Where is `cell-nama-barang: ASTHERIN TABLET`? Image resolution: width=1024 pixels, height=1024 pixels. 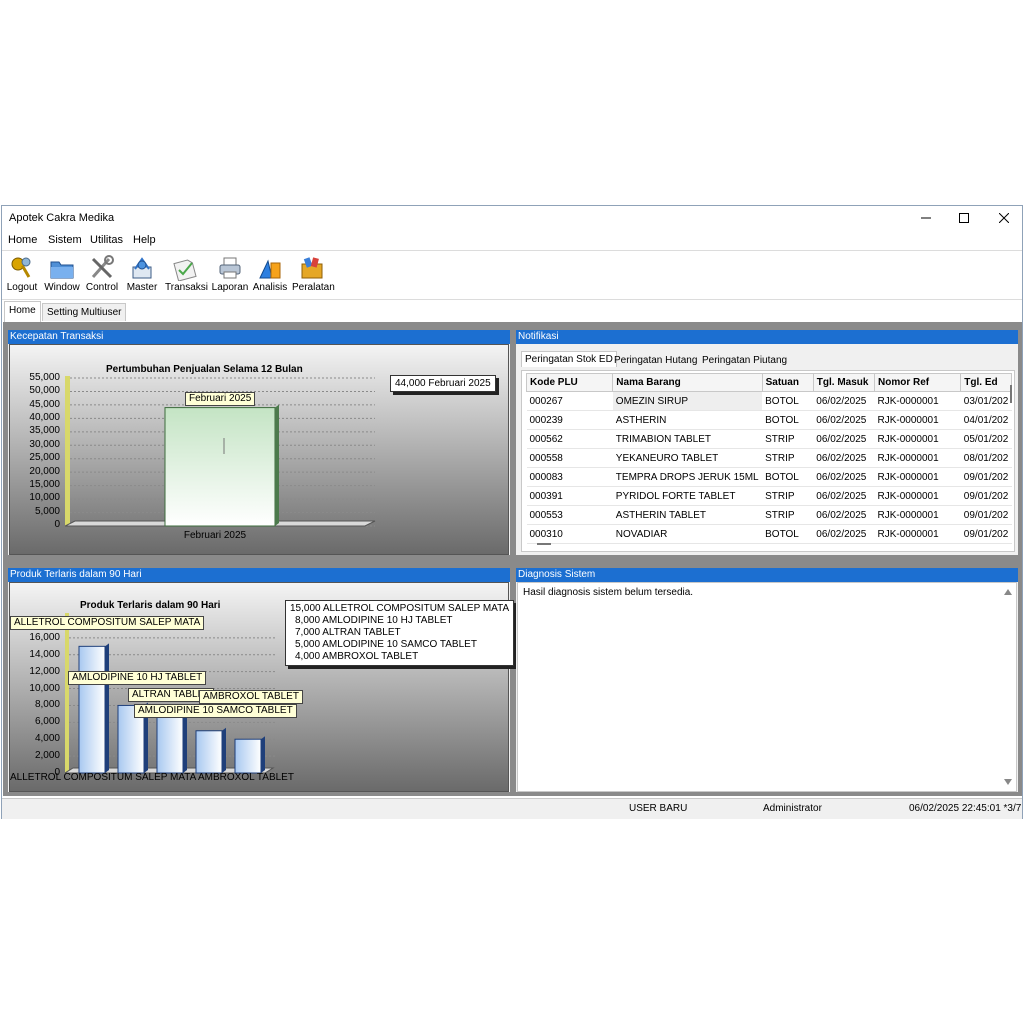 cell-nama-barang: ASTHERIN TABLET is located at coordinates (687, 515).